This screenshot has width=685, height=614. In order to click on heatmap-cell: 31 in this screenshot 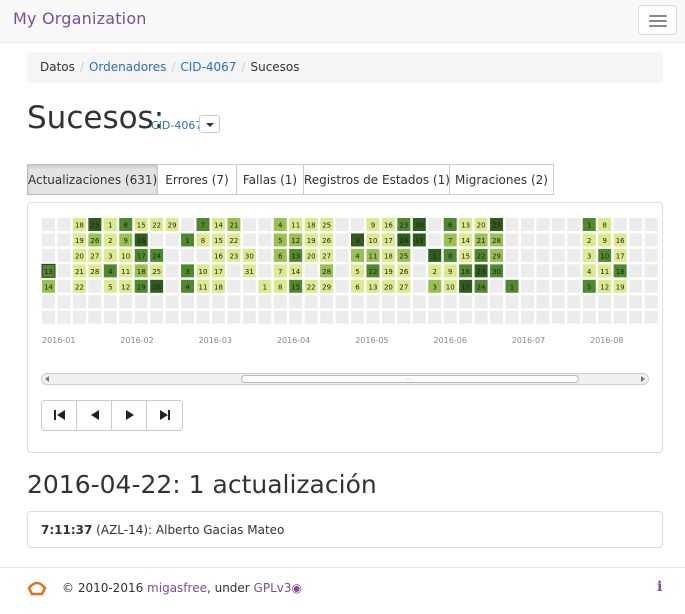, I will do `click(249, 271)`.